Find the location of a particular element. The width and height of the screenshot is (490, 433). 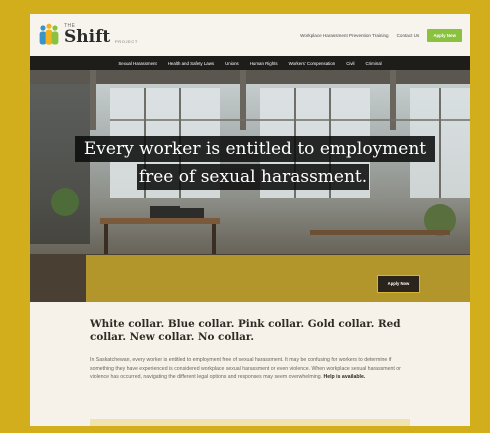

nav-item-civil: Civil is located at coordinates (350, 63).